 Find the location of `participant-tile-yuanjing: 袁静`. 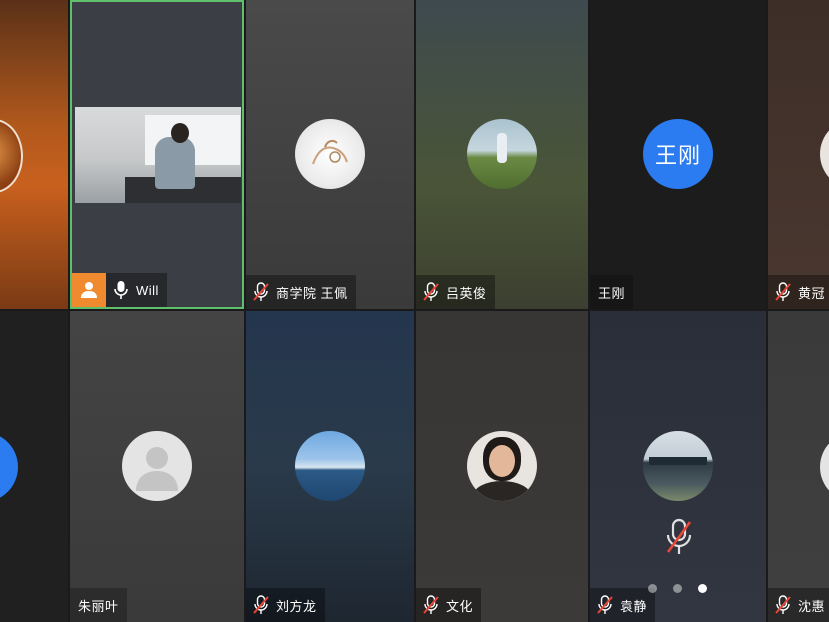

participant-tile-yuanjing: 袁静 is located at coordinates (678, 466).